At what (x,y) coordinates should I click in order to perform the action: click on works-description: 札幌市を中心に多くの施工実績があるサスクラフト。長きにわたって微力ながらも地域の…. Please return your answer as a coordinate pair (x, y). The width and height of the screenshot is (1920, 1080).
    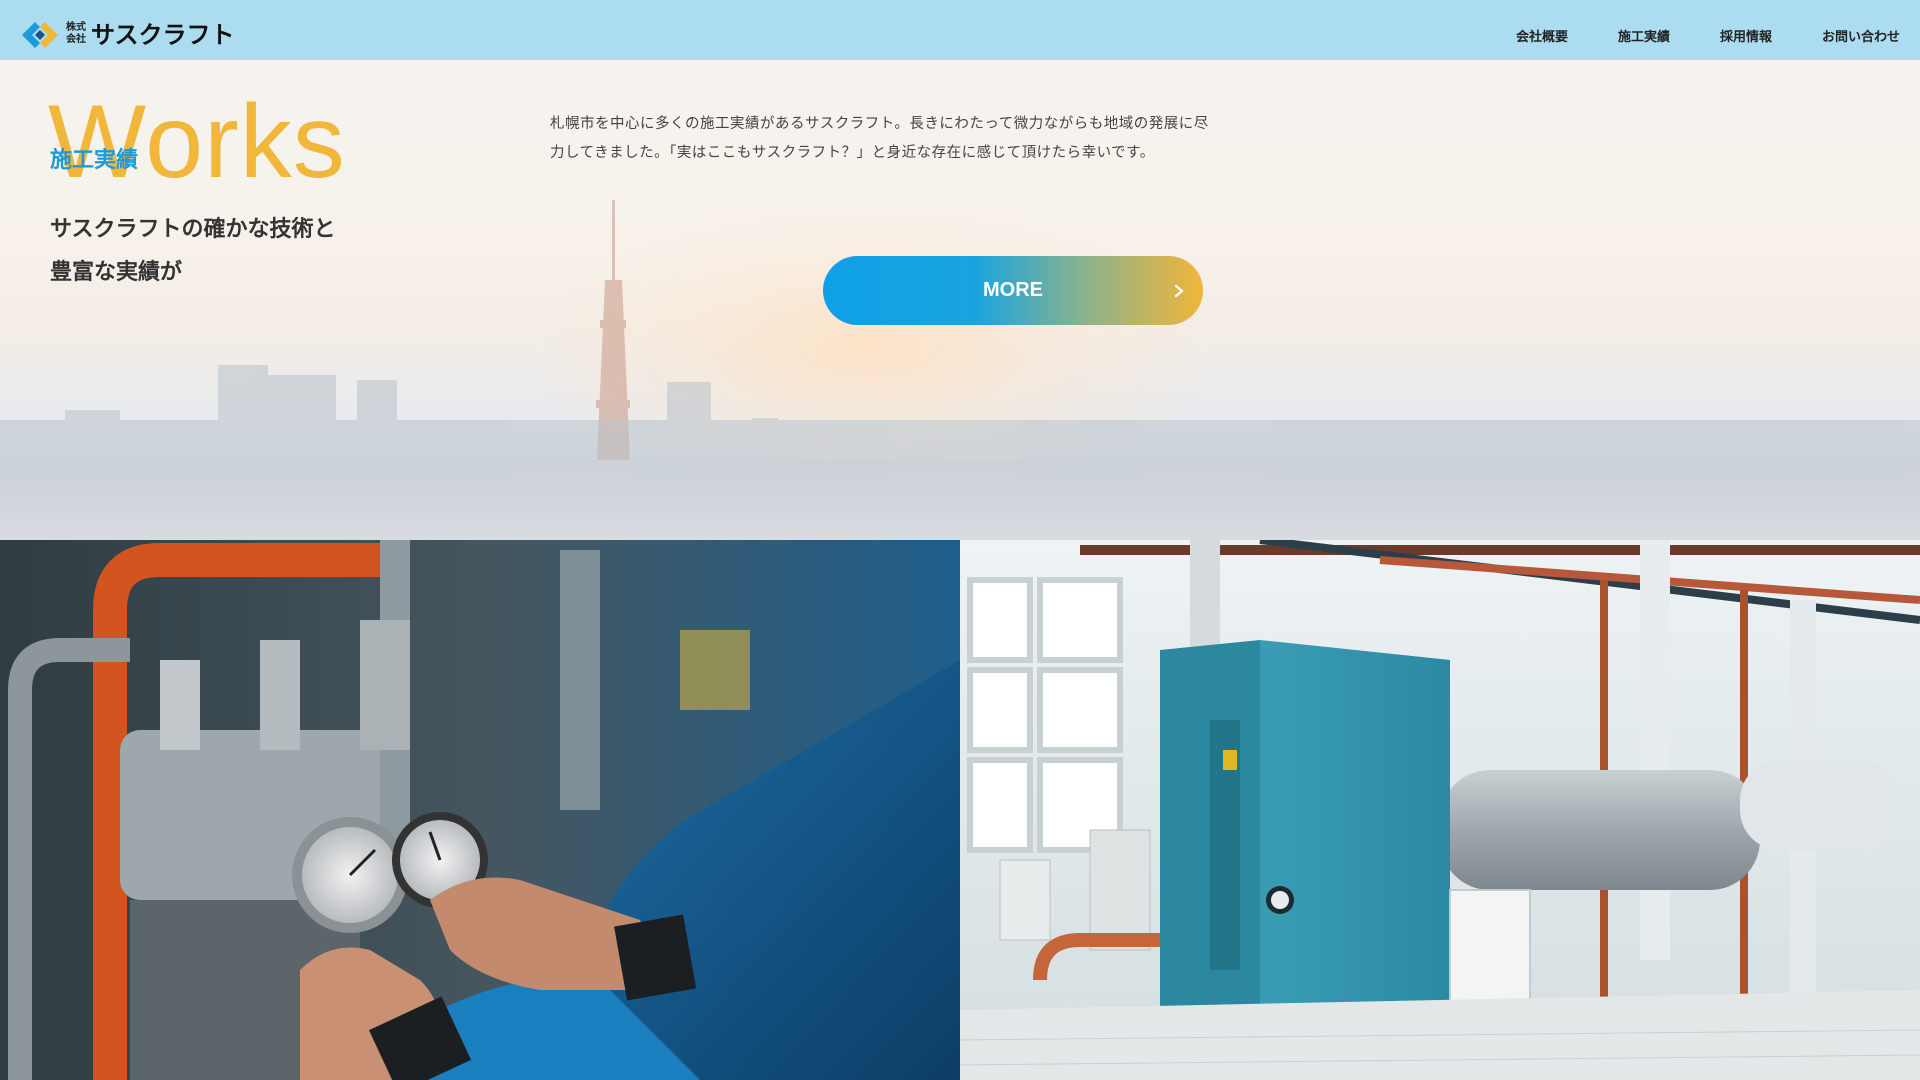
    Looking at the image, I should click on (879, 138).